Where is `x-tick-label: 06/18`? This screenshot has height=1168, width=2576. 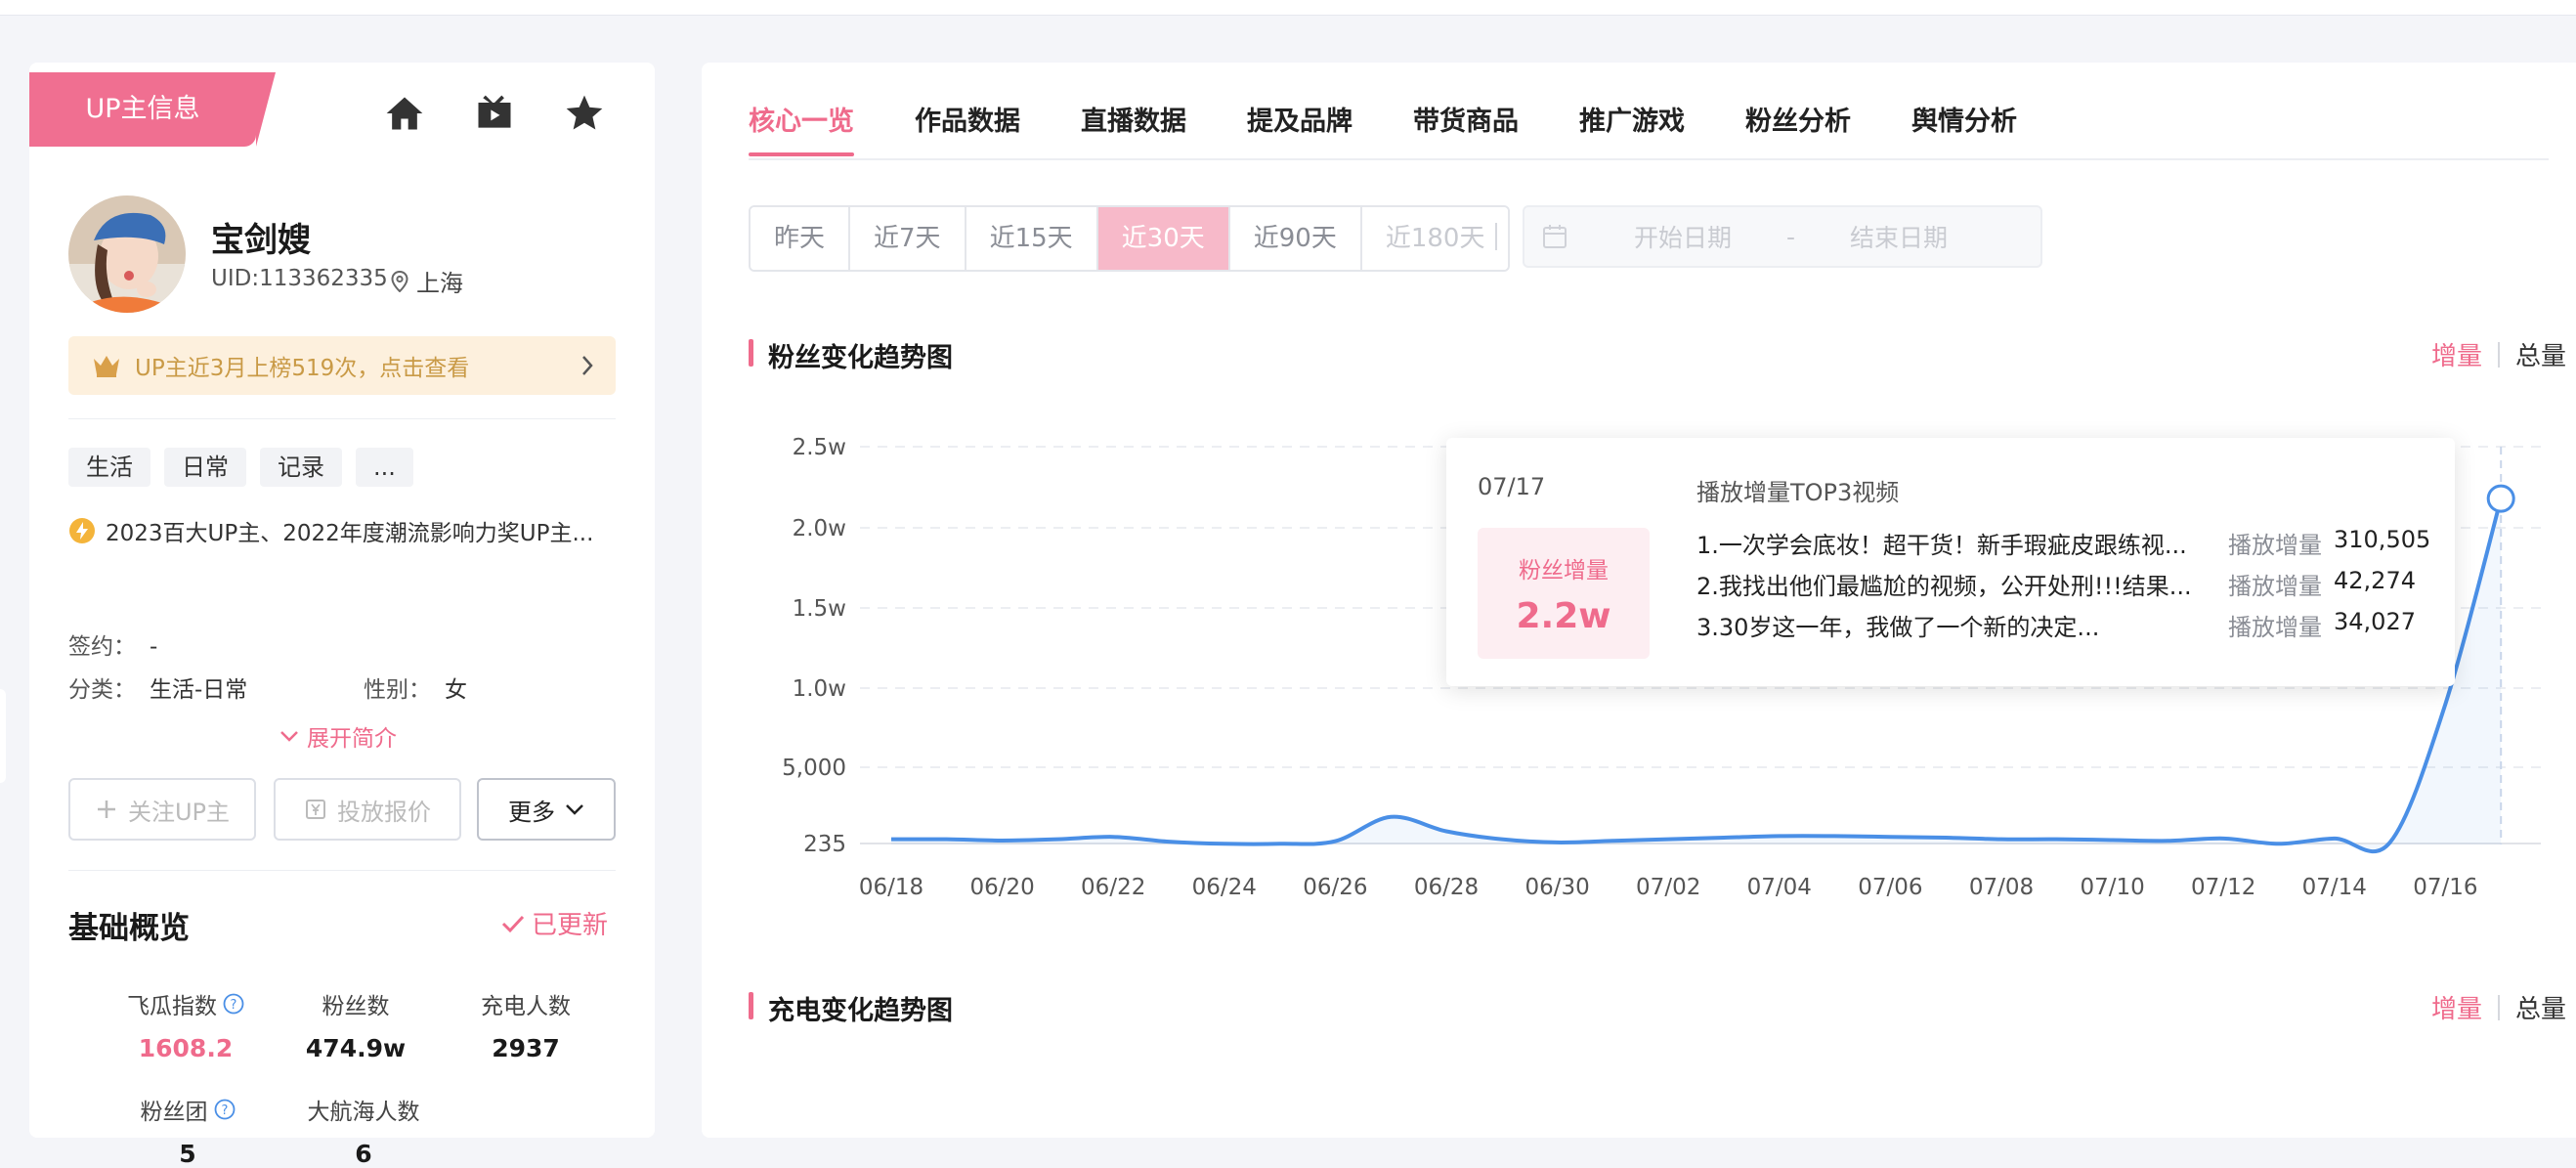
x-tick-label: 06/18 is located at coordinates (891, 887).